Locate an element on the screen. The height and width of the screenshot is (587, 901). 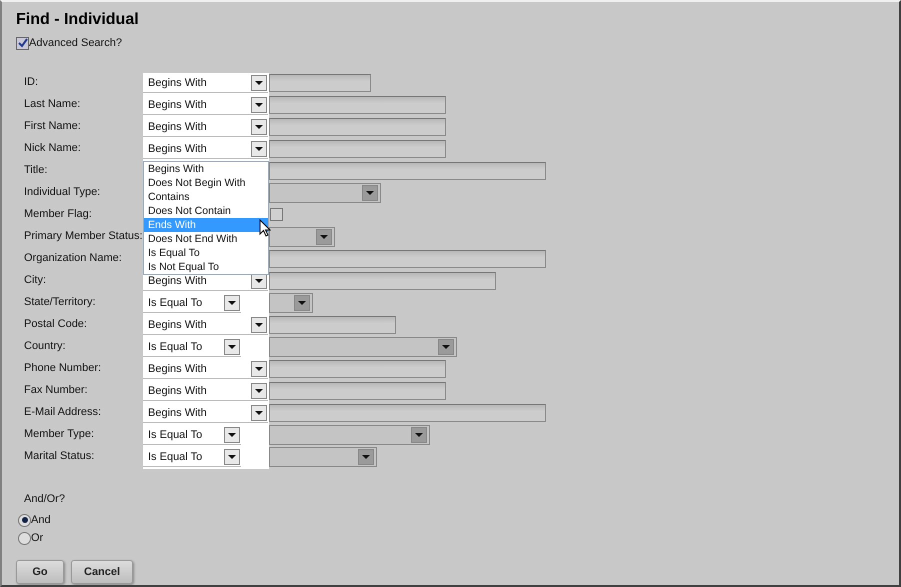
field-label: Primary Member Status: is located at coordinates (83, 236).